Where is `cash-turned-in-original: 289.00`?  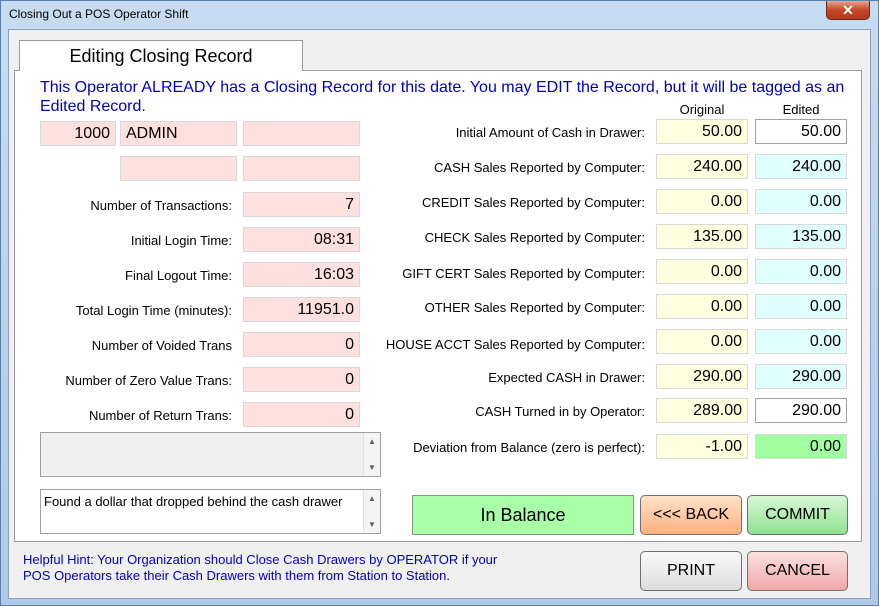 cash-turned-in-original: 289.00 is located at coordinates (702, 410).